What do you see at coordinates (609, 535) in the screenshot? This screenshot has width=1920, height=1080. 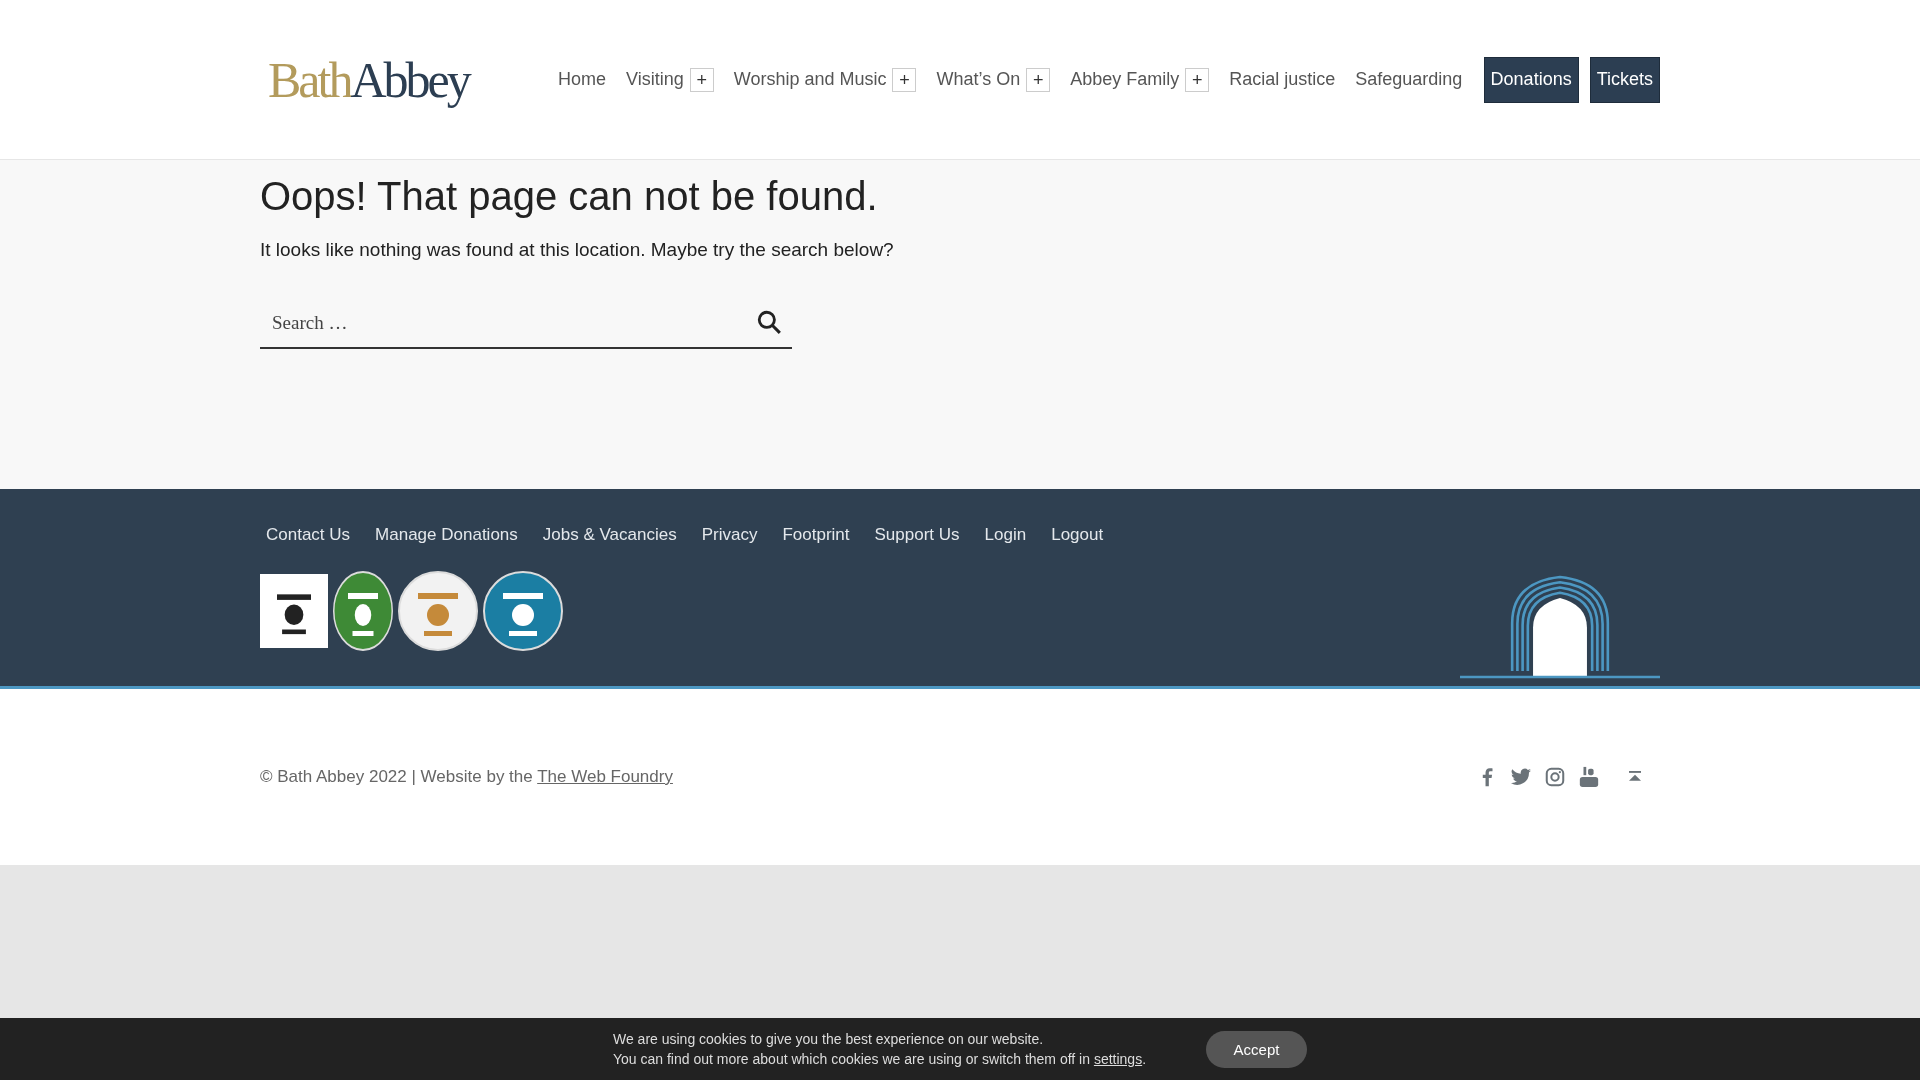 I see `footer-link: Jobs & Vacancies` at bounding box center [609, 535].